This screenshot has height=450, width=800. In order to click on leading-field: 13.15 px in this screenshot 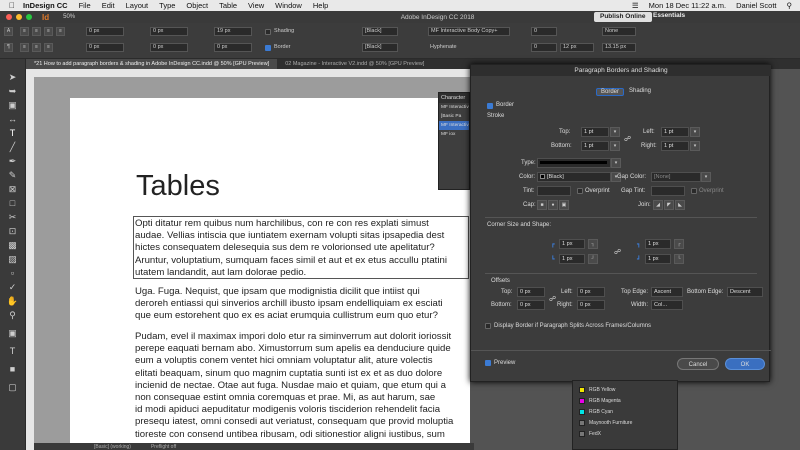, I will do `click(619, 47)`.